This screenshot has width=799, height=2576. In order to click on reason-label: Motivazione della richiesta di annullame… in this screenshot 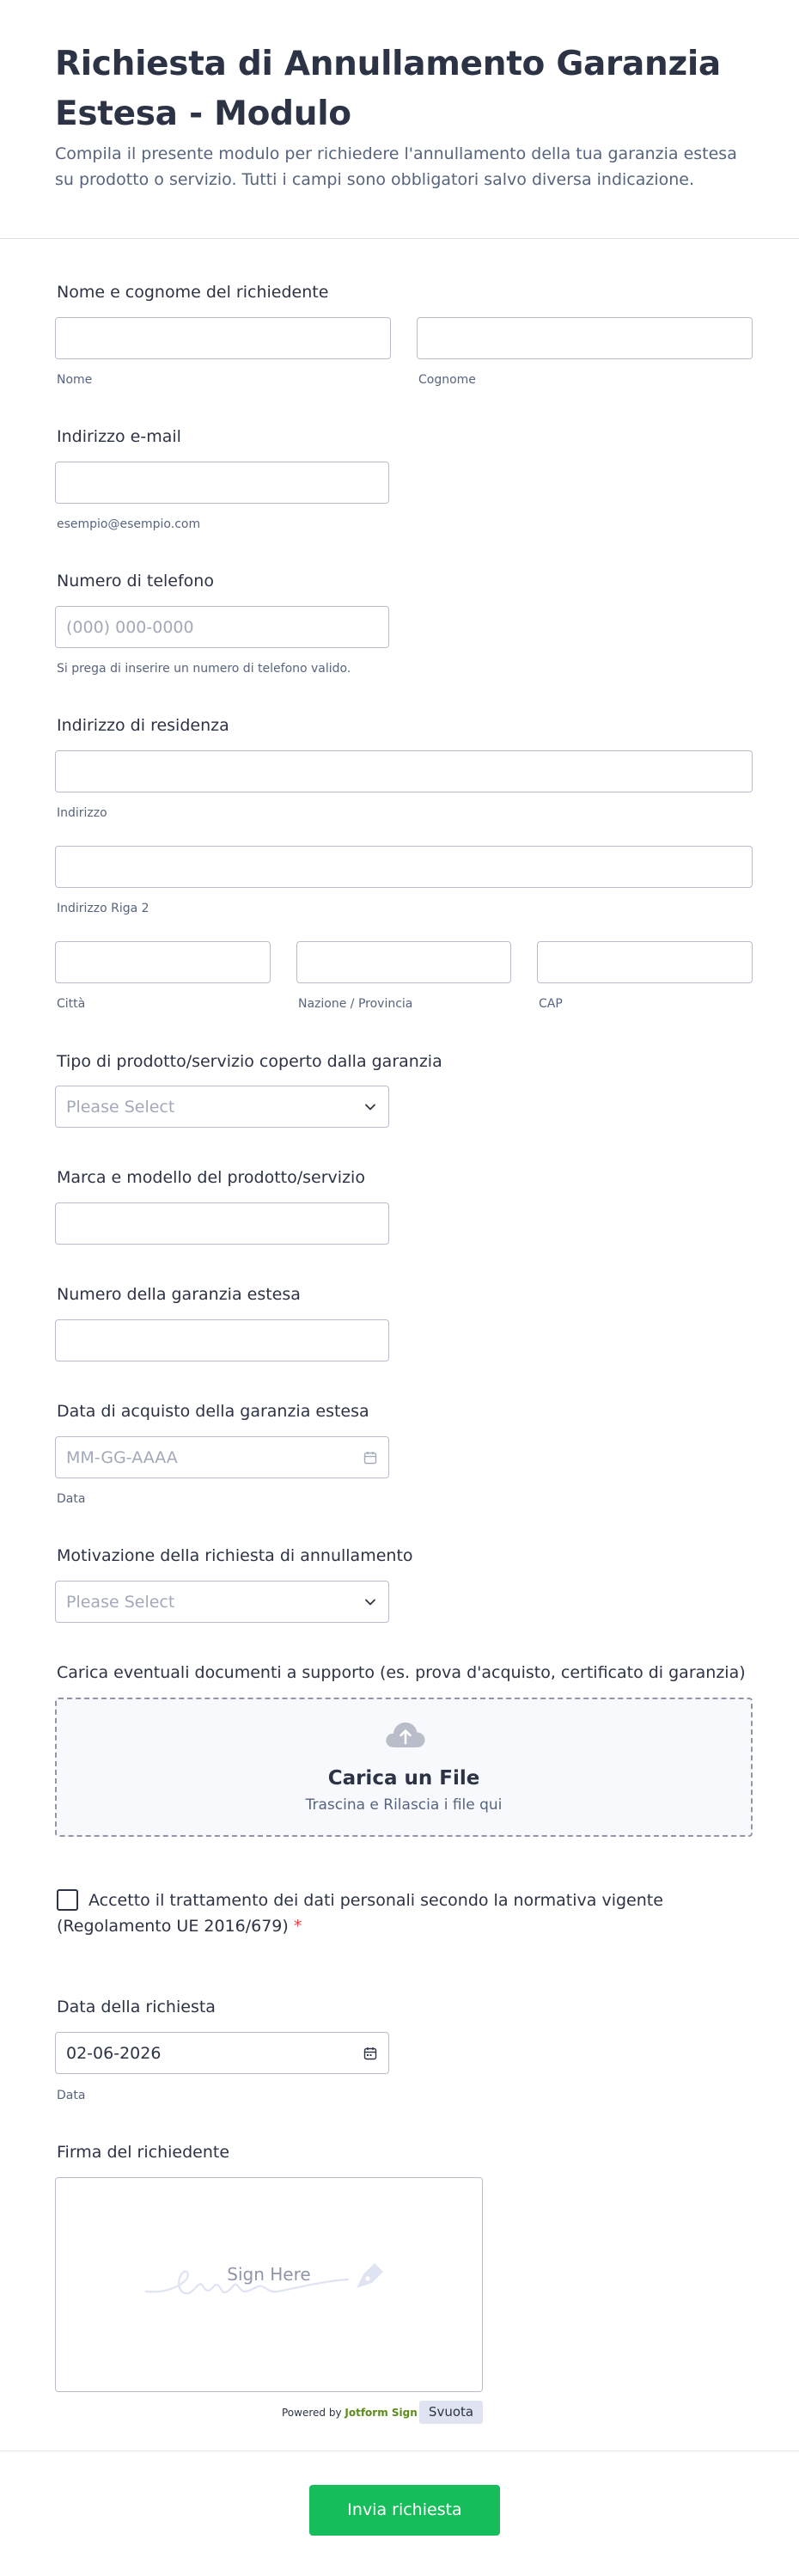, I will do `click(235, 1555)`.